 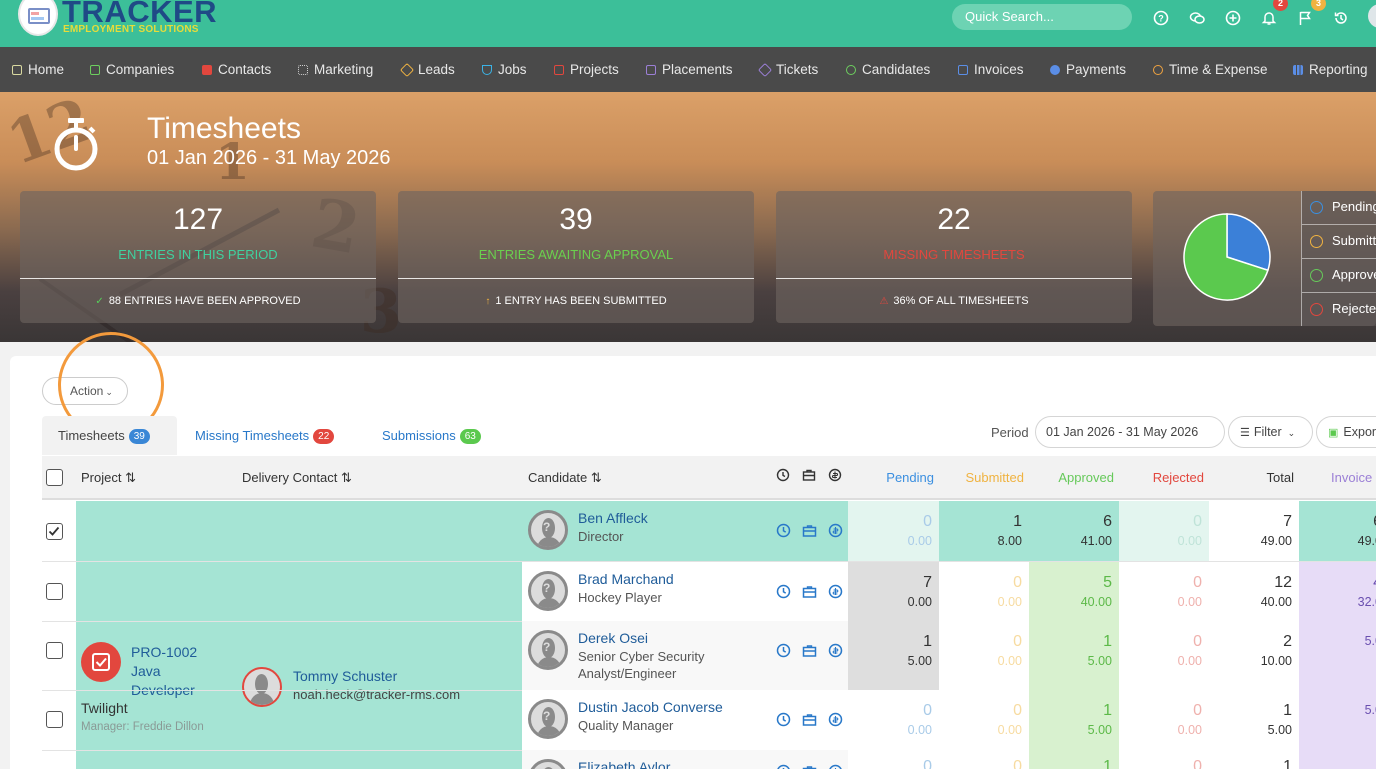 I want to click on nav-tickets: Tickets, so click(x=787, y=69).